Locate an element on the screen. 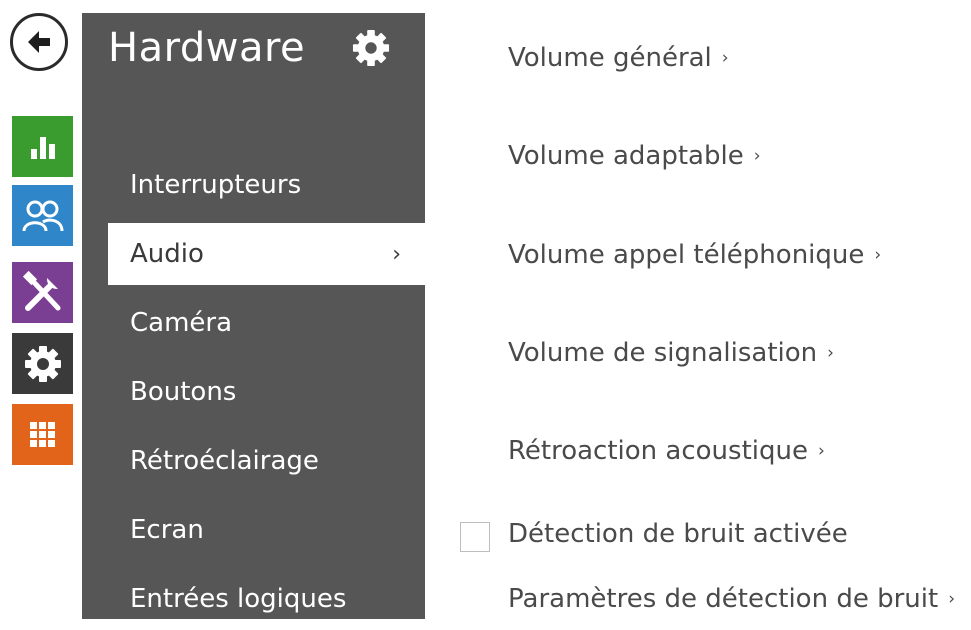 The height and width of the screenshot is (630, 971). menu-item-retroeclairage: Rétroéclairage is located at coordinates (266, 461).